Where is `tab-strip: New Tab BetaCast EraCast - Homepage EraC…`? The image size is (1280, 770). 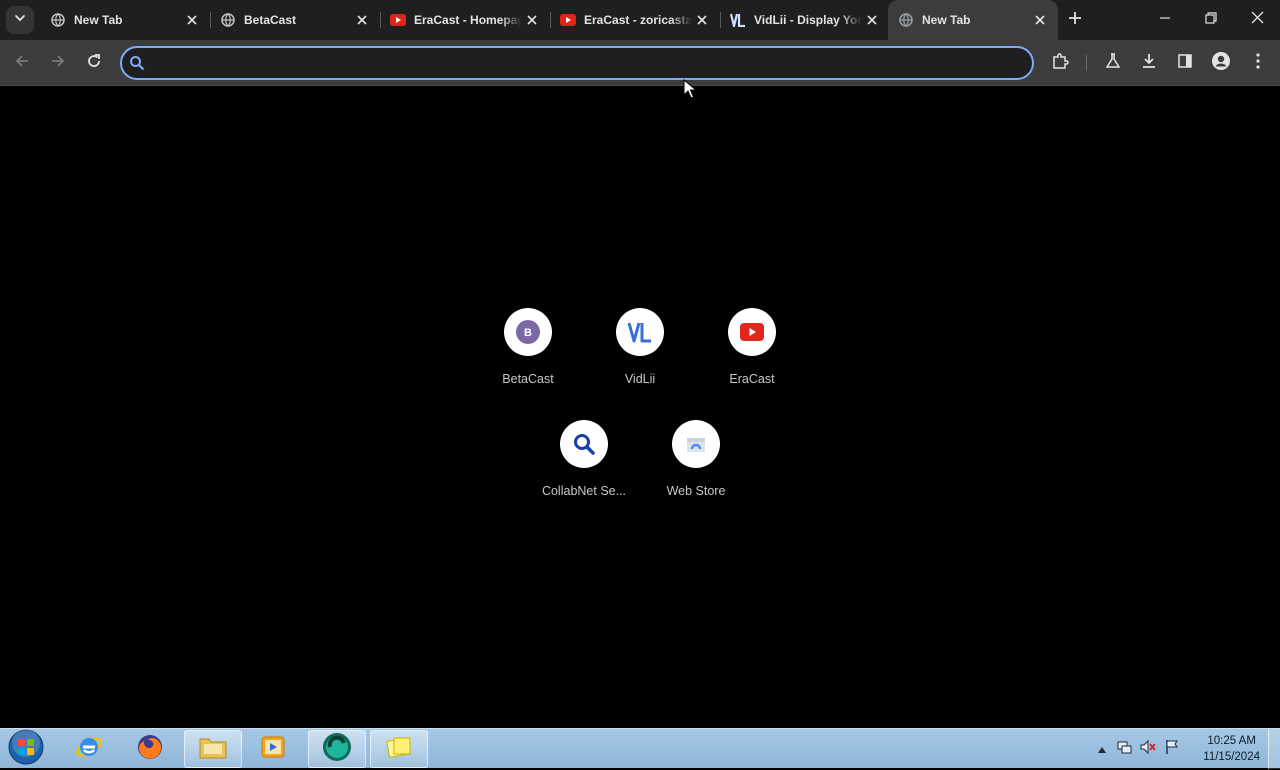
tab-strip: New Tab BetaCast EraCast - Homepage EraC… is located at coordinates (640, 20).